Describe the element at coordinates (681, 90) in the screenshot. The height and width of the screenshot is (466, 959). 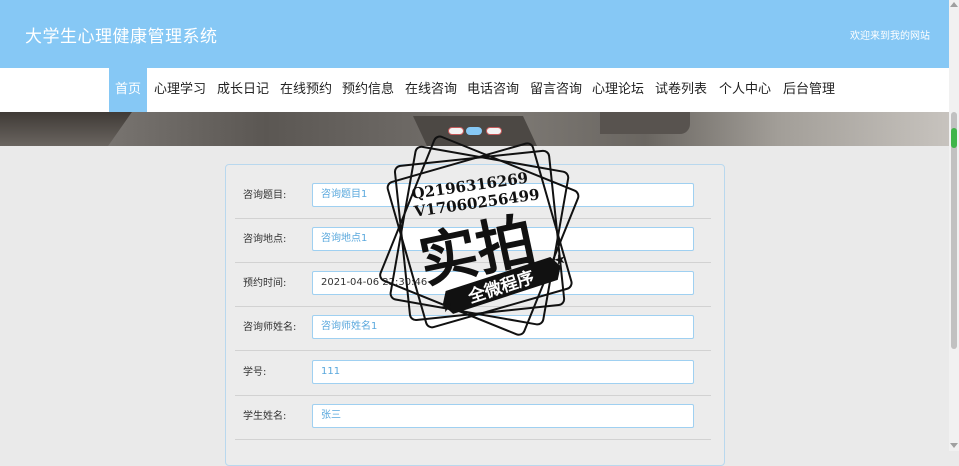
I see `nav-item-exam-list: 试卷列表` at that location.